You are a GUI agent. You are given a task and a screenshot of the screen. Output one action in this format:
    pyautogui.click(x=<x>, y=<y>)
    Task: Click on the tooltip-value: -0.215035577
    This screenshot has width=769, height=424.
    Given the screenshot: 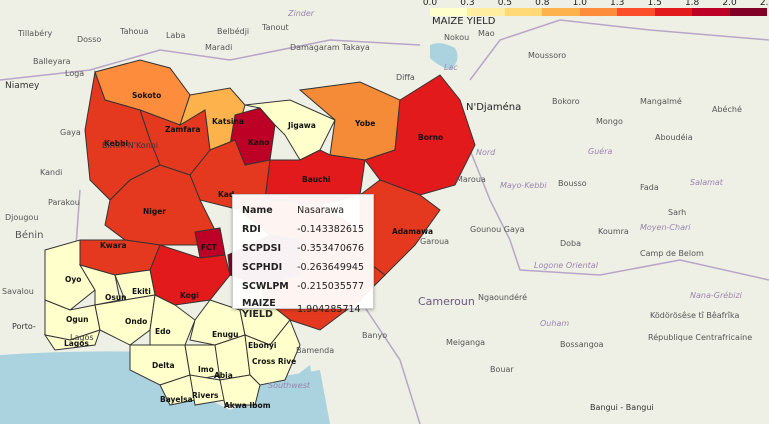 What is the action you would take?
    pyautogui.click(x=330, y=286)
    